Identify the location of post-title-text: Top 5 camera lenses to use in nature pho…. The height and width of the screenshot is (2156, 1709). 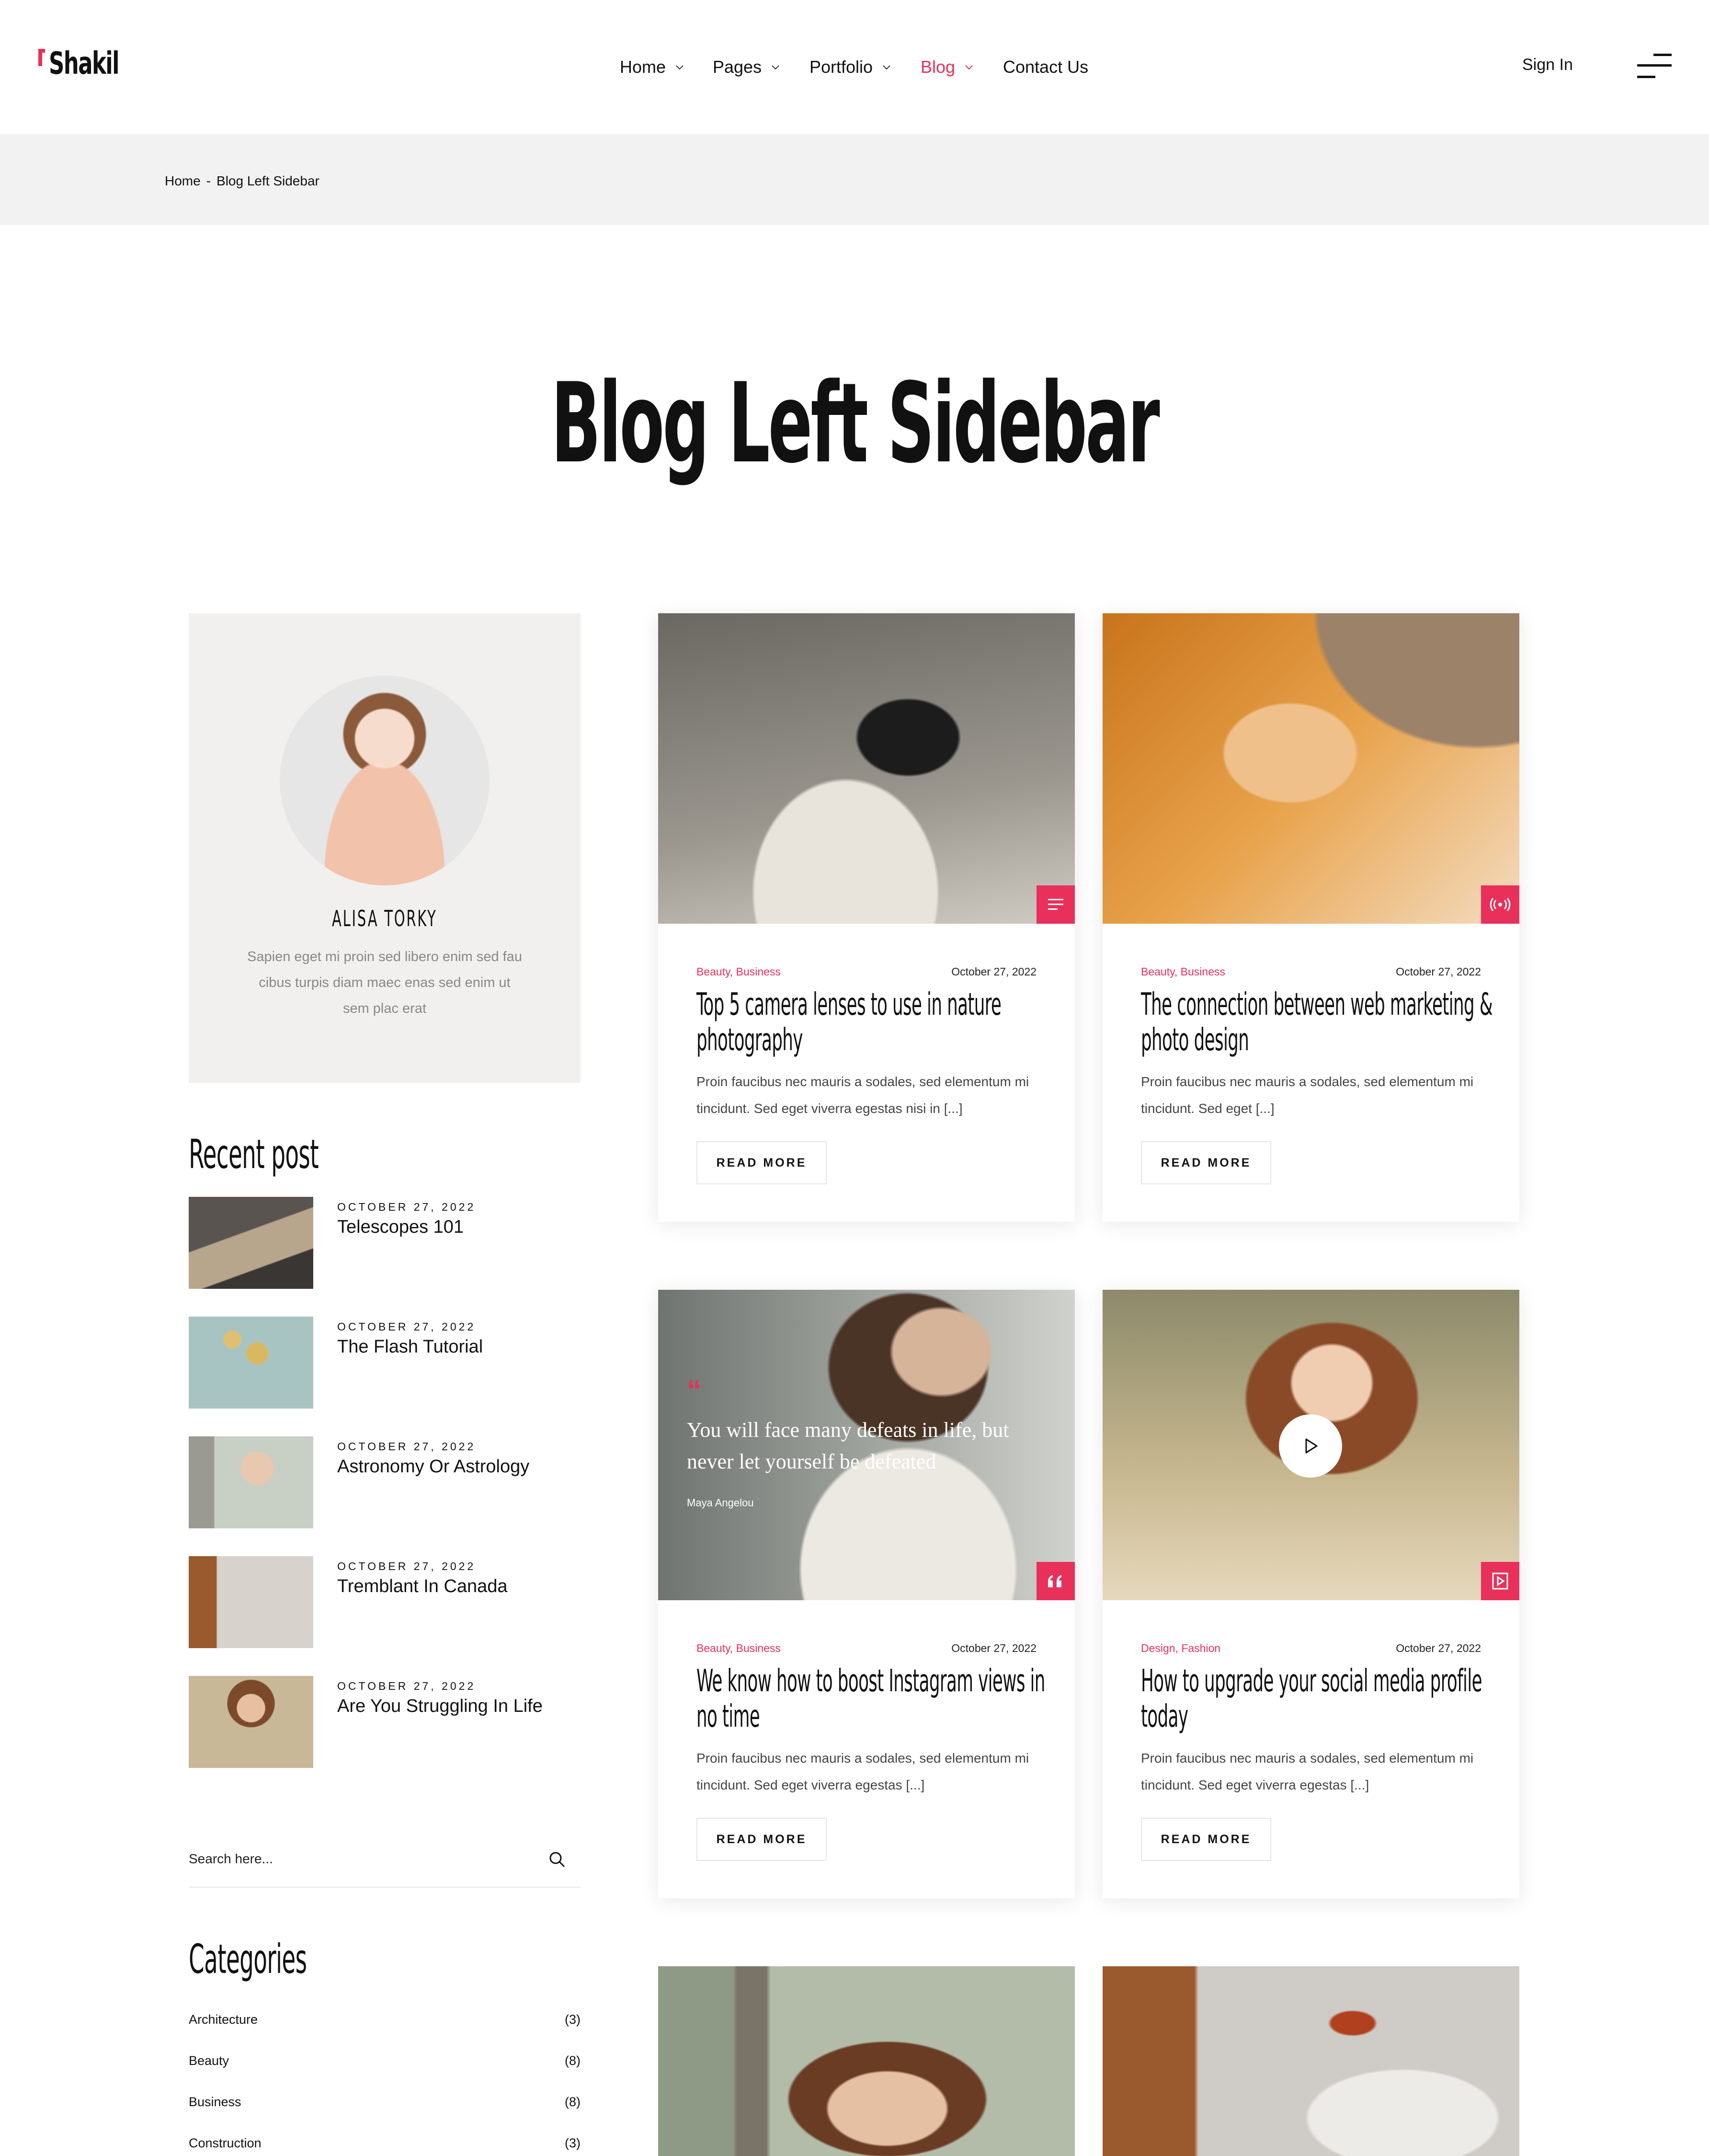
(849, 1022).